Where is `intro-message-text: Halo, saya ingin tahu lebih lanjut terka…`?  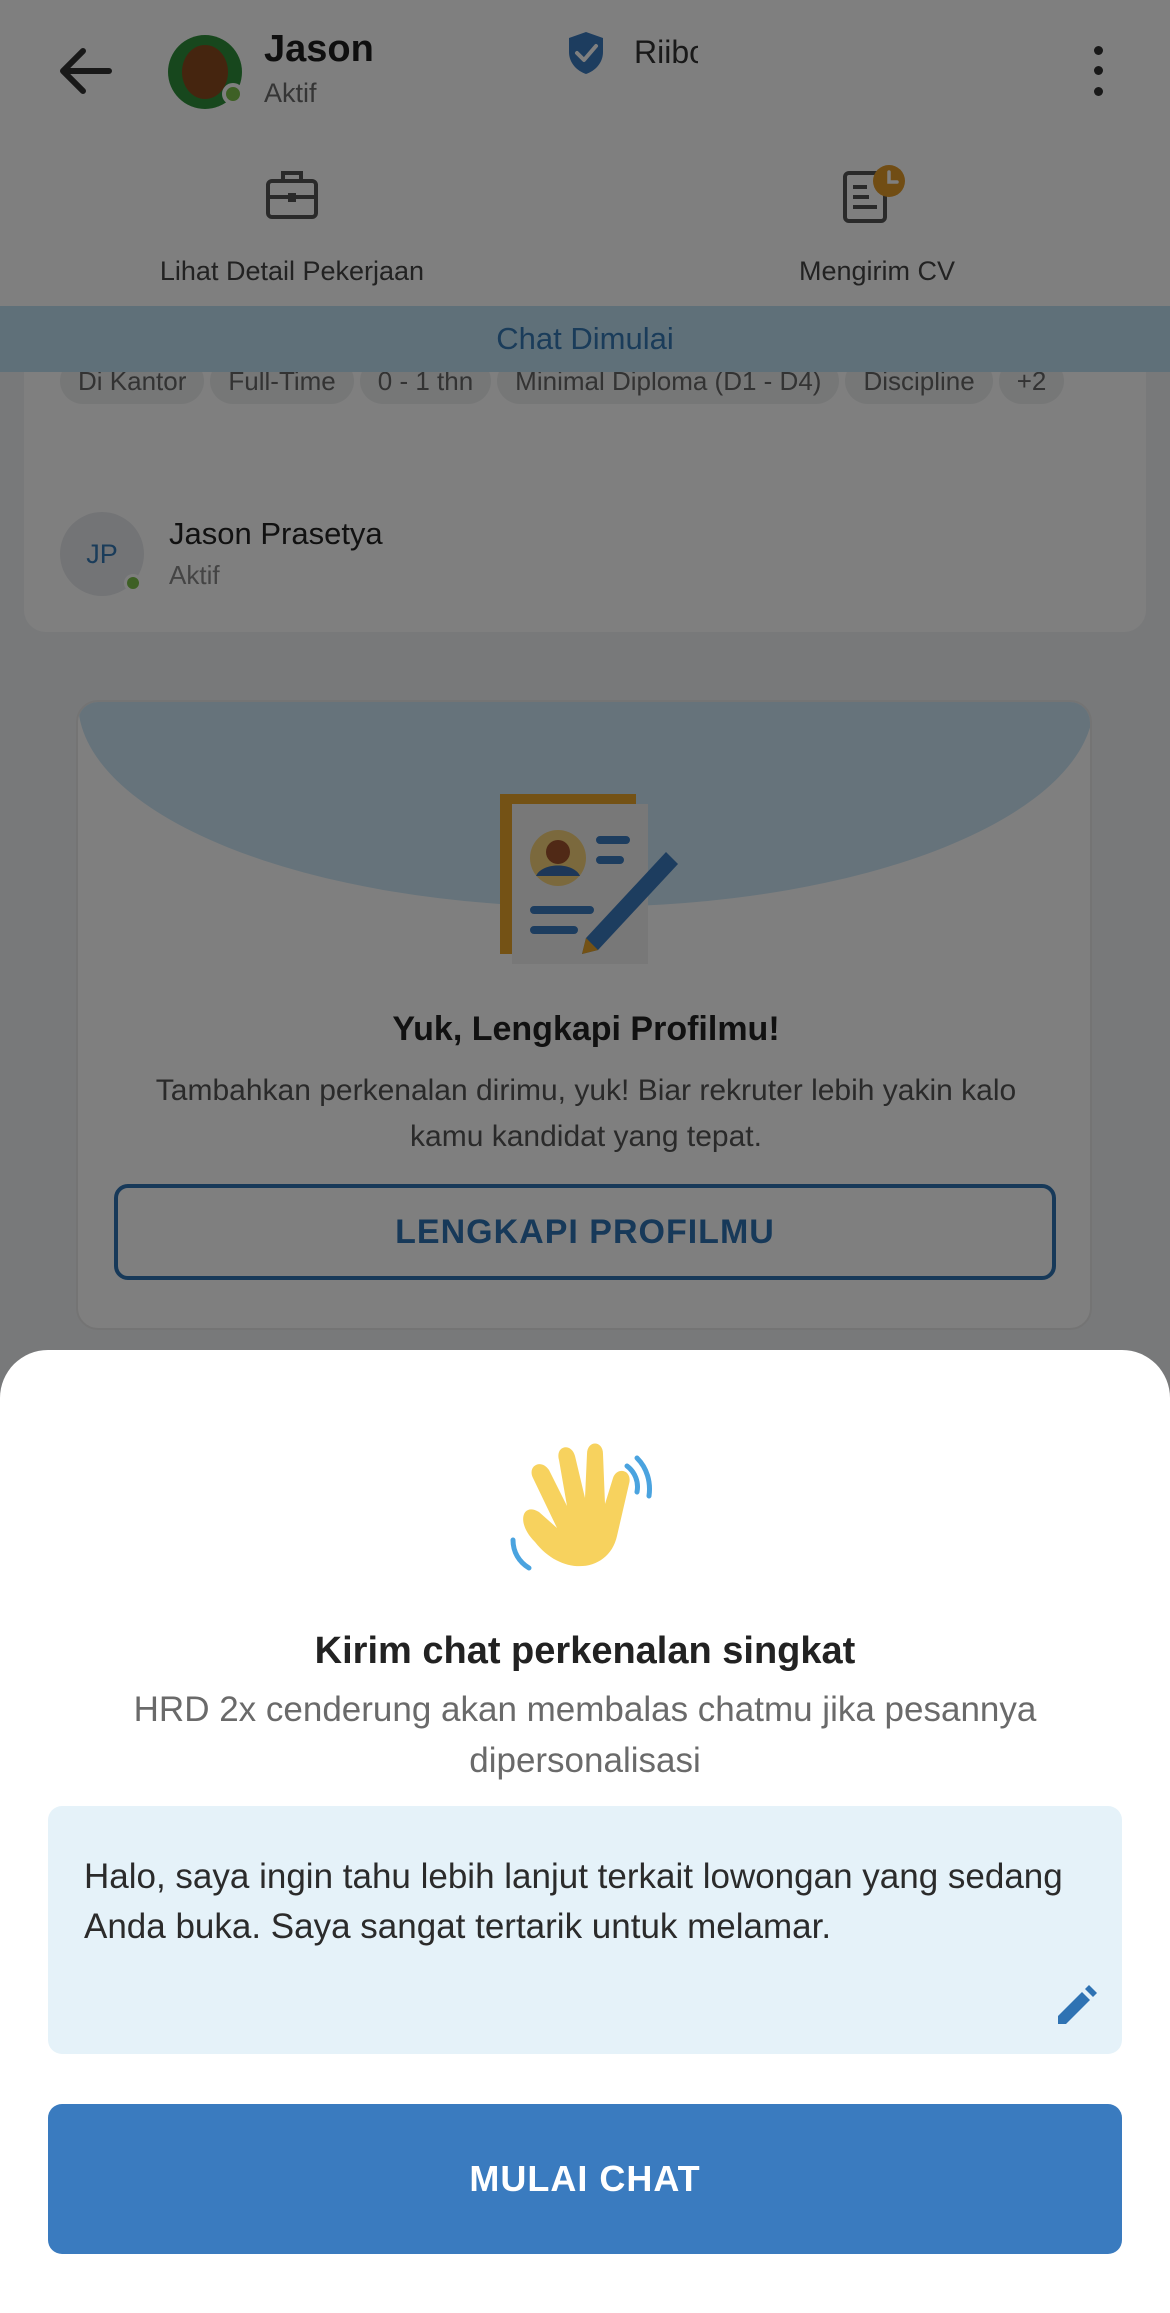 intro-message-text: Halo, saya ingin tahu lebih lanjut terka… is located at coordinates (574, 1902).